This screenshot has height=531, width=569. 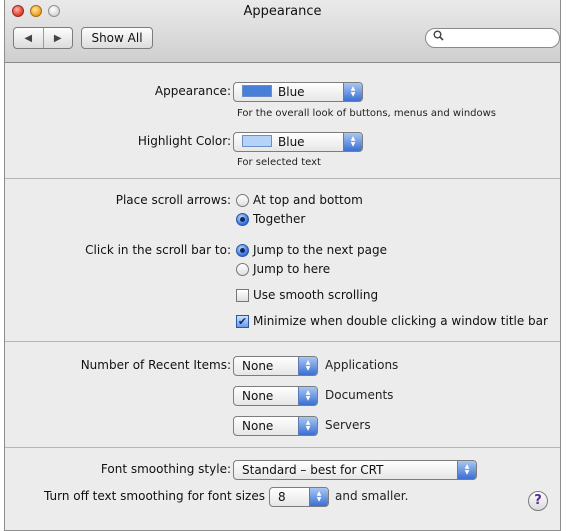 I want to click on scroll-arrows-label: Place scroll arrows:, so click(x=173, y=200).